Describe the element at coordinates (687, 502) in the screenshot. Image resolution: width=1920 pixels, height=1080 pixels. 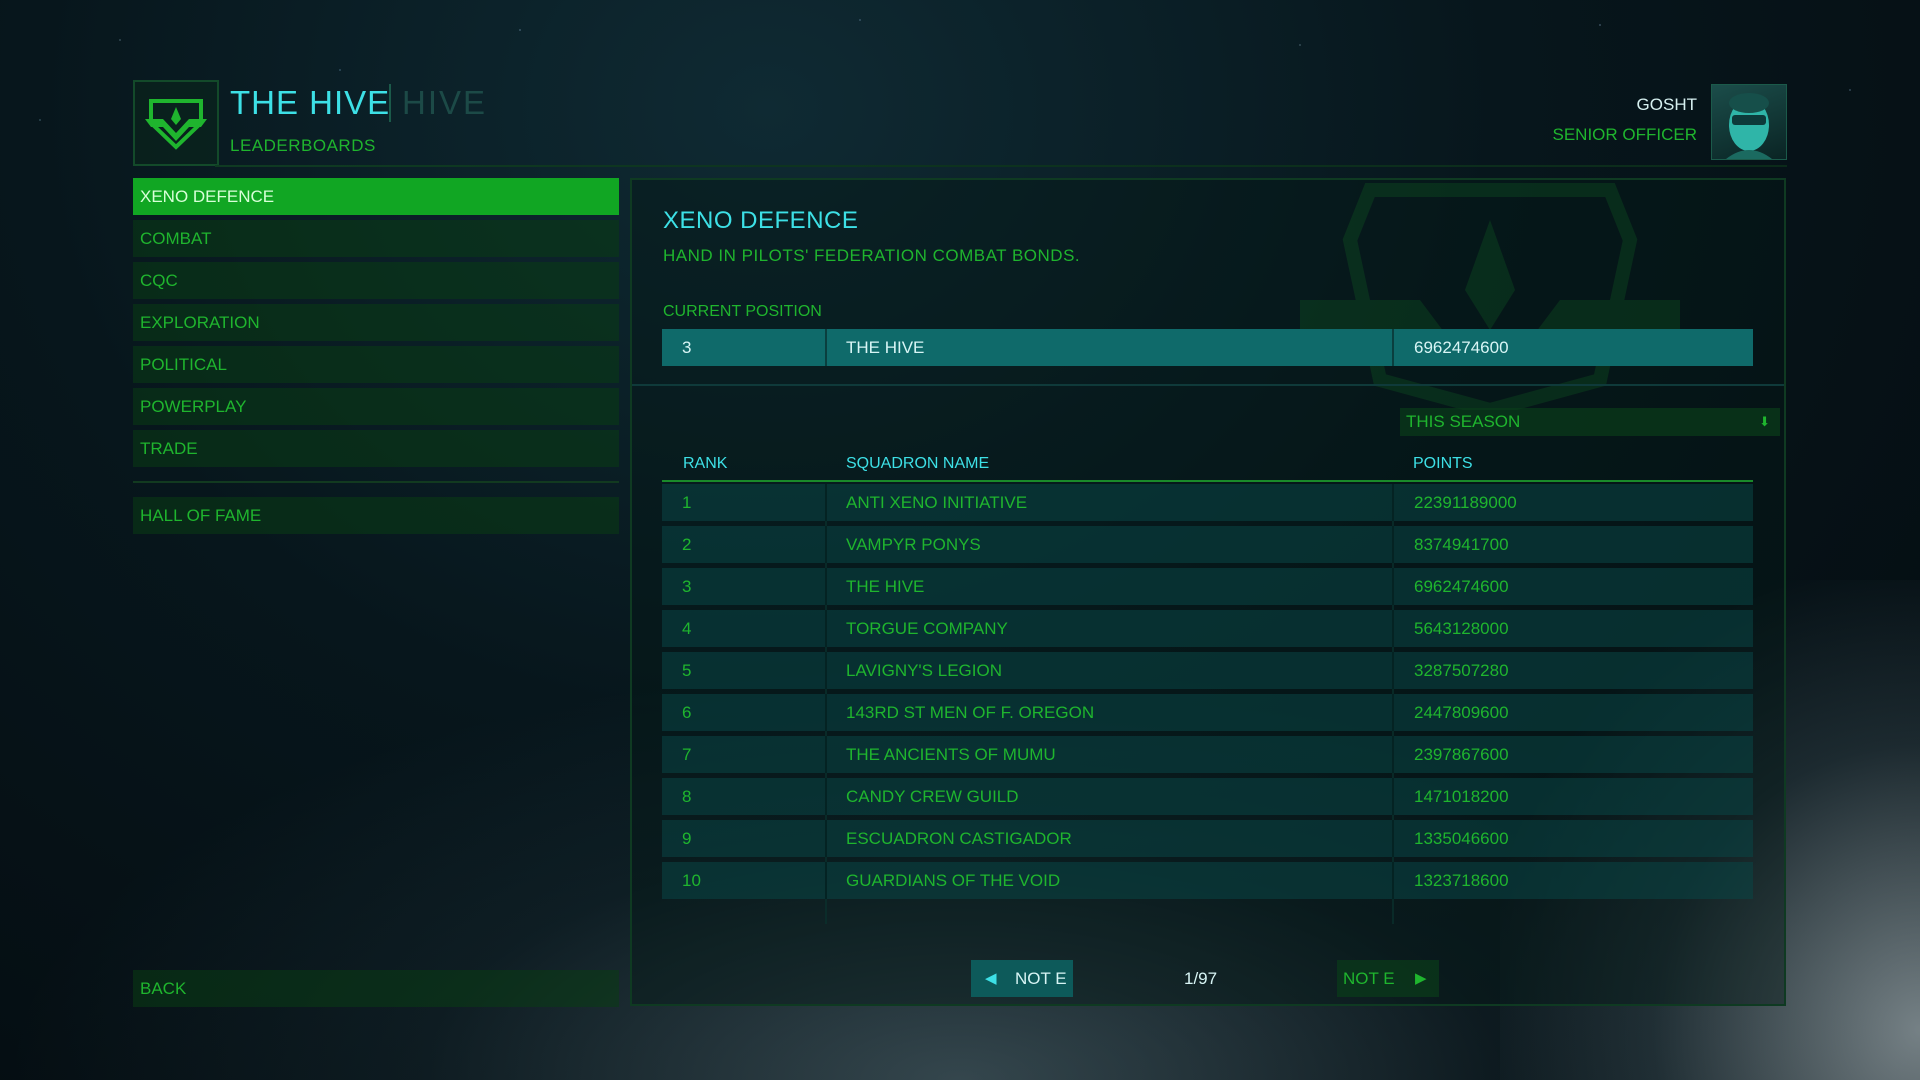
I see `row-rank: 1` at that location.